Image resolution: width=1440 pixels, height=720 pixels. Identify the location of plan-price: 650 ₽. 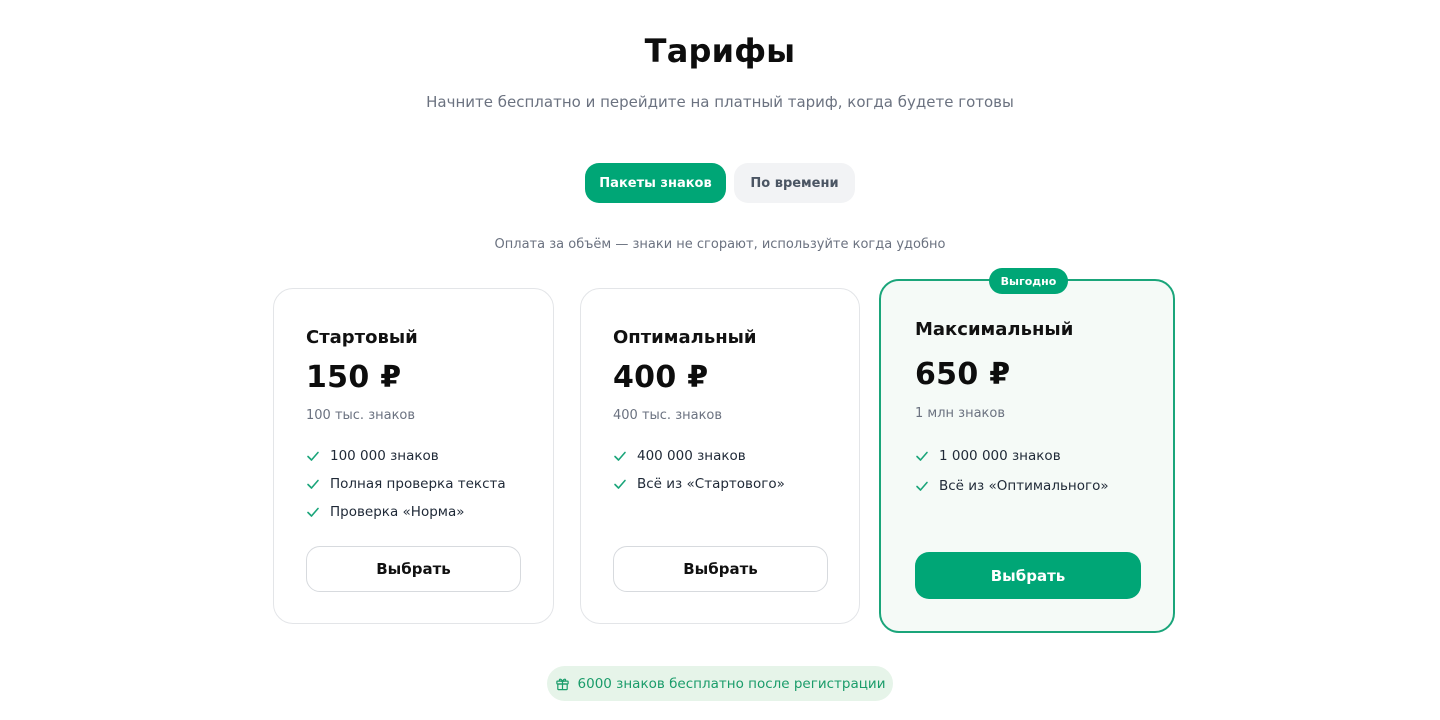
(963, 374).